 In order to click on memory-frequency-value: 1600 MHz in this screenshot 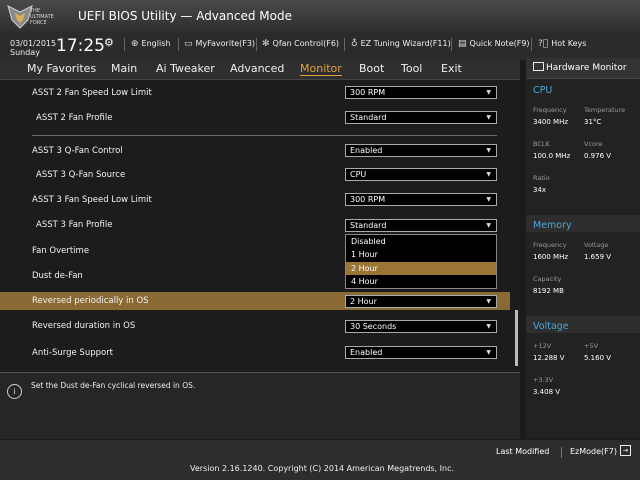, I will do `click(551, 257)`.